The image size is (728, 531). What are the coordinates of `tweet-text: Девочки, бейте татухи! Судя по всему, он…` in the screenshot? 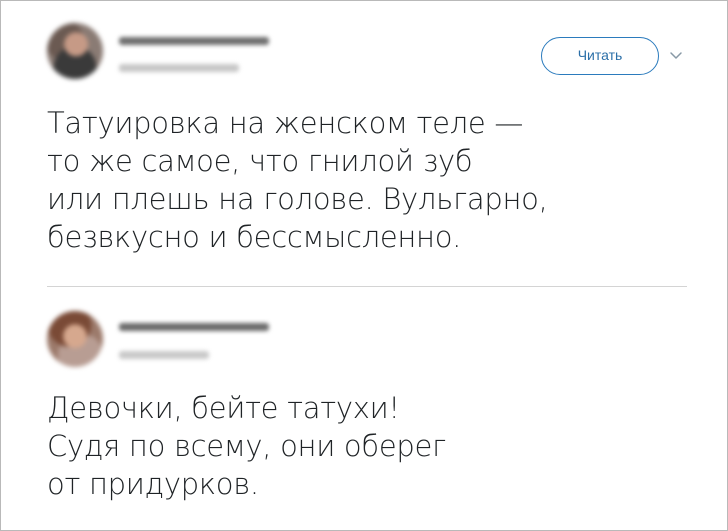 It's located at (246, 446).